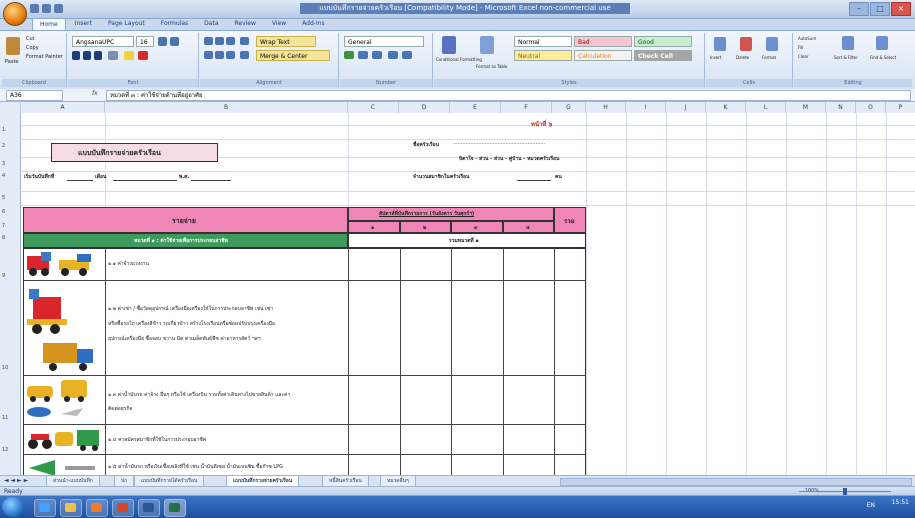 This screenshot has height=518, width=915. What do you see at coordinates (230, 55) in the screenshot?
I see `align-right-icon` at bounding box center [230, 55].